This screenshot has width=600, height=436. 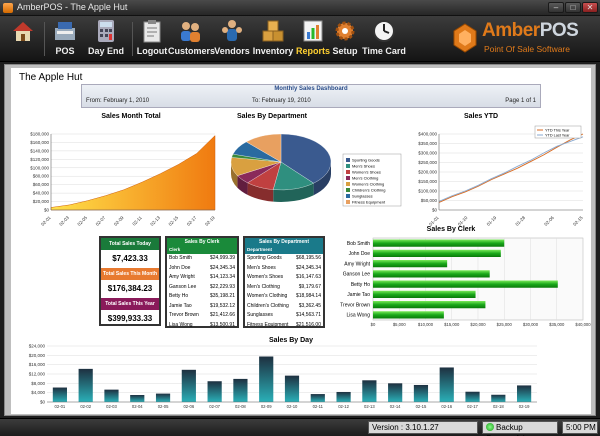 What do you see at coordinates (192, 220) in the screenshot?
I see `x-tick-label: 02-17` at bounding box center [192, 220].